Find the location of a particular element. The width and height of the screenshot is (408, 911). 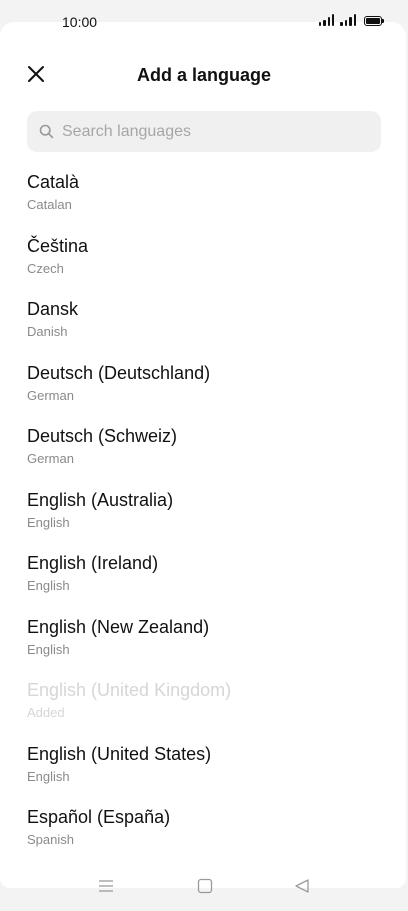

language-name: Deutsch (Deutschland) is located at coordinates (119, 372).